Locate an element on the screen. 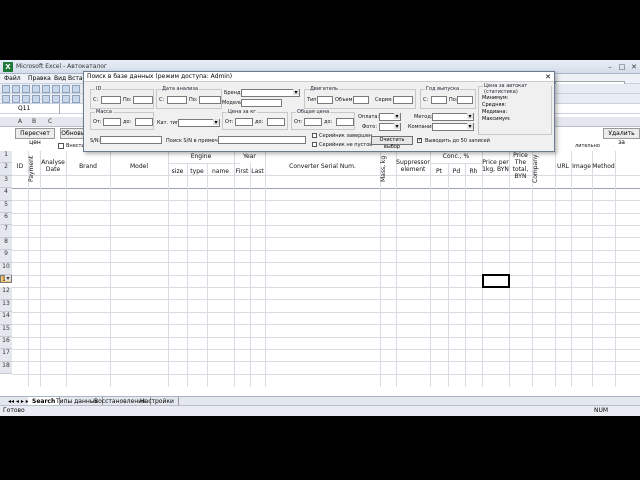  id-group: ID С: По: is located at coordinates (122, 97).